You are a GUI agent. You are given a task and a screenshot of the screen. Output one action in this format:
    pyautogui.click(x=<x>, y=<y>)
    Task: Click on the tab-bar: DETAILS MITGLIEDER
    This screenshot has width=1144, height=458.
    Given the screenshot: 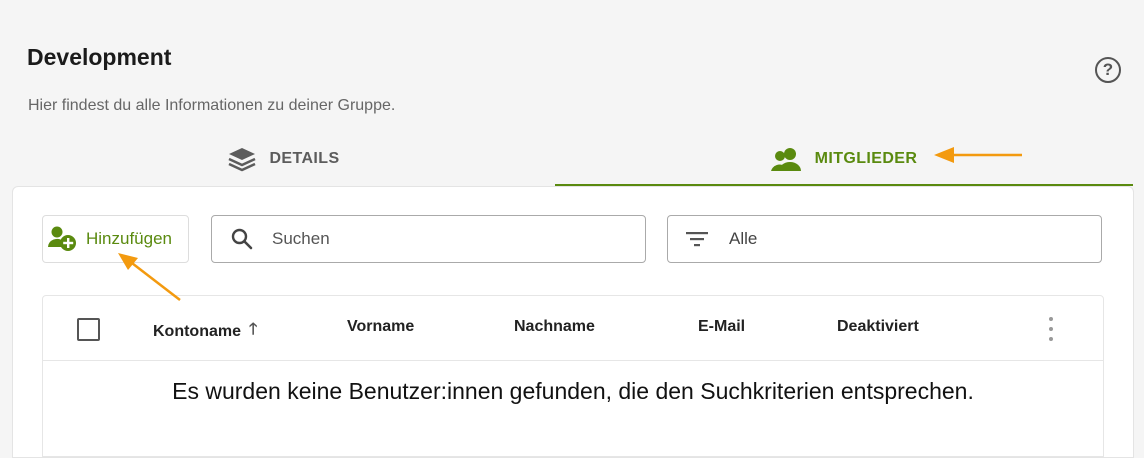 What is the action you would take?
    pyautogui.click(x=572, y=159)
    